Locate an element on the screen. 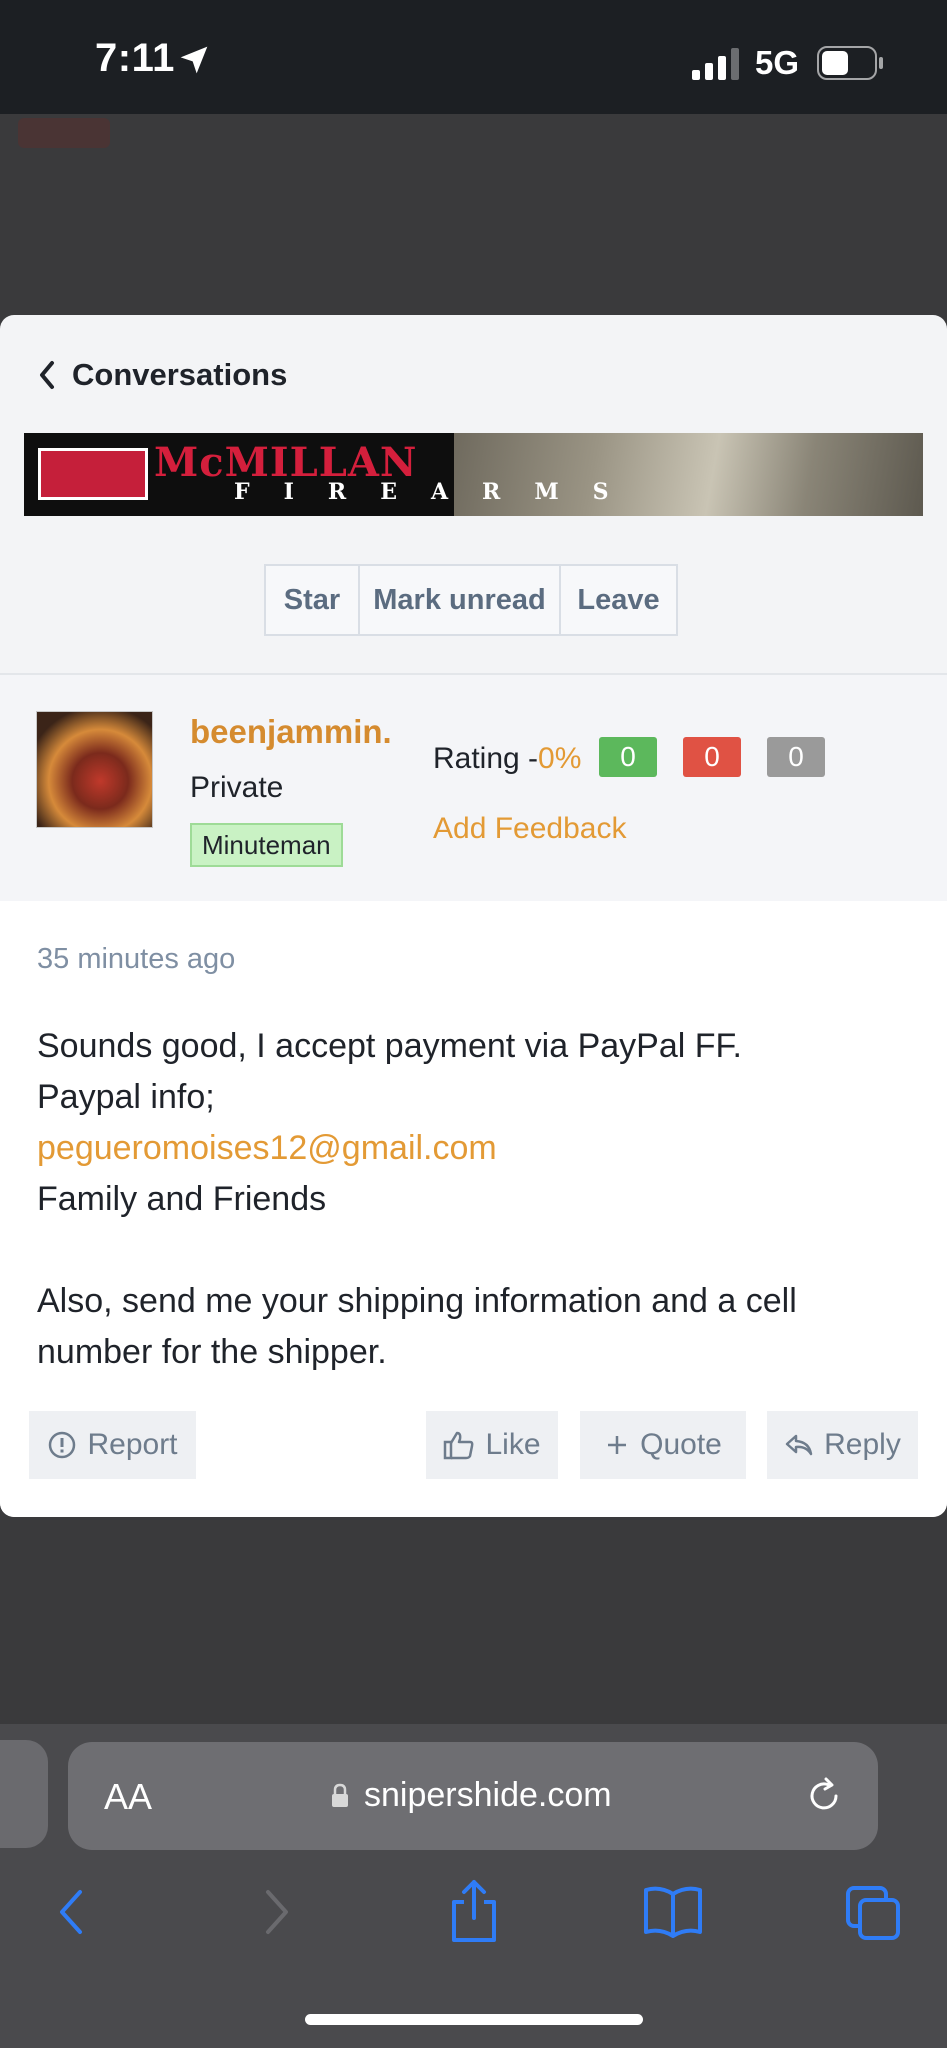 This screenshot has height=2048, width=947. like-label: Like is located at coordinates (513, 1444).